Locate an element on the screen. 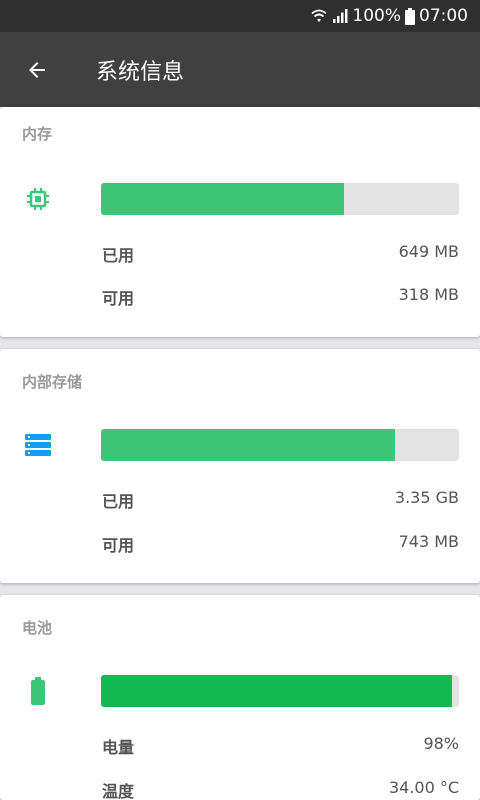 This screenshot has height=800, width=480. memory-free-label: 可用 is located at coordinates (118, 298).